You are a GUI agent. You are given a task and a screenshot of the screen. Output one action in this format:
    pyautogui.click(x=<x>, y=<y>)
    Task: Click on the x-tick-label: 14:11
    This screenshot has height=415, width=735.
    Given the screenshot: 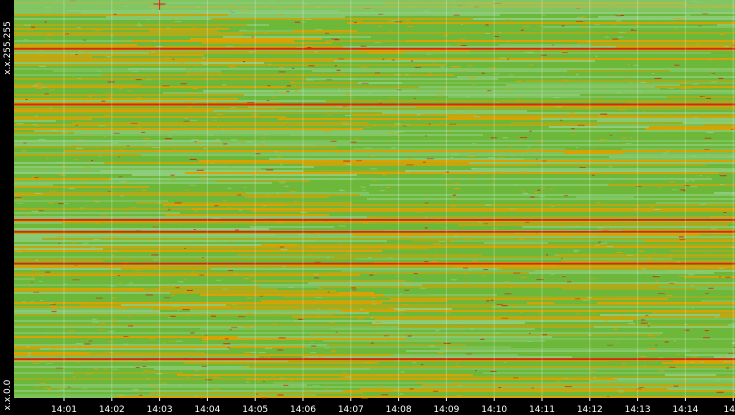 What is the action you would take?
    pyautogui.click(x=542, y=410)
    